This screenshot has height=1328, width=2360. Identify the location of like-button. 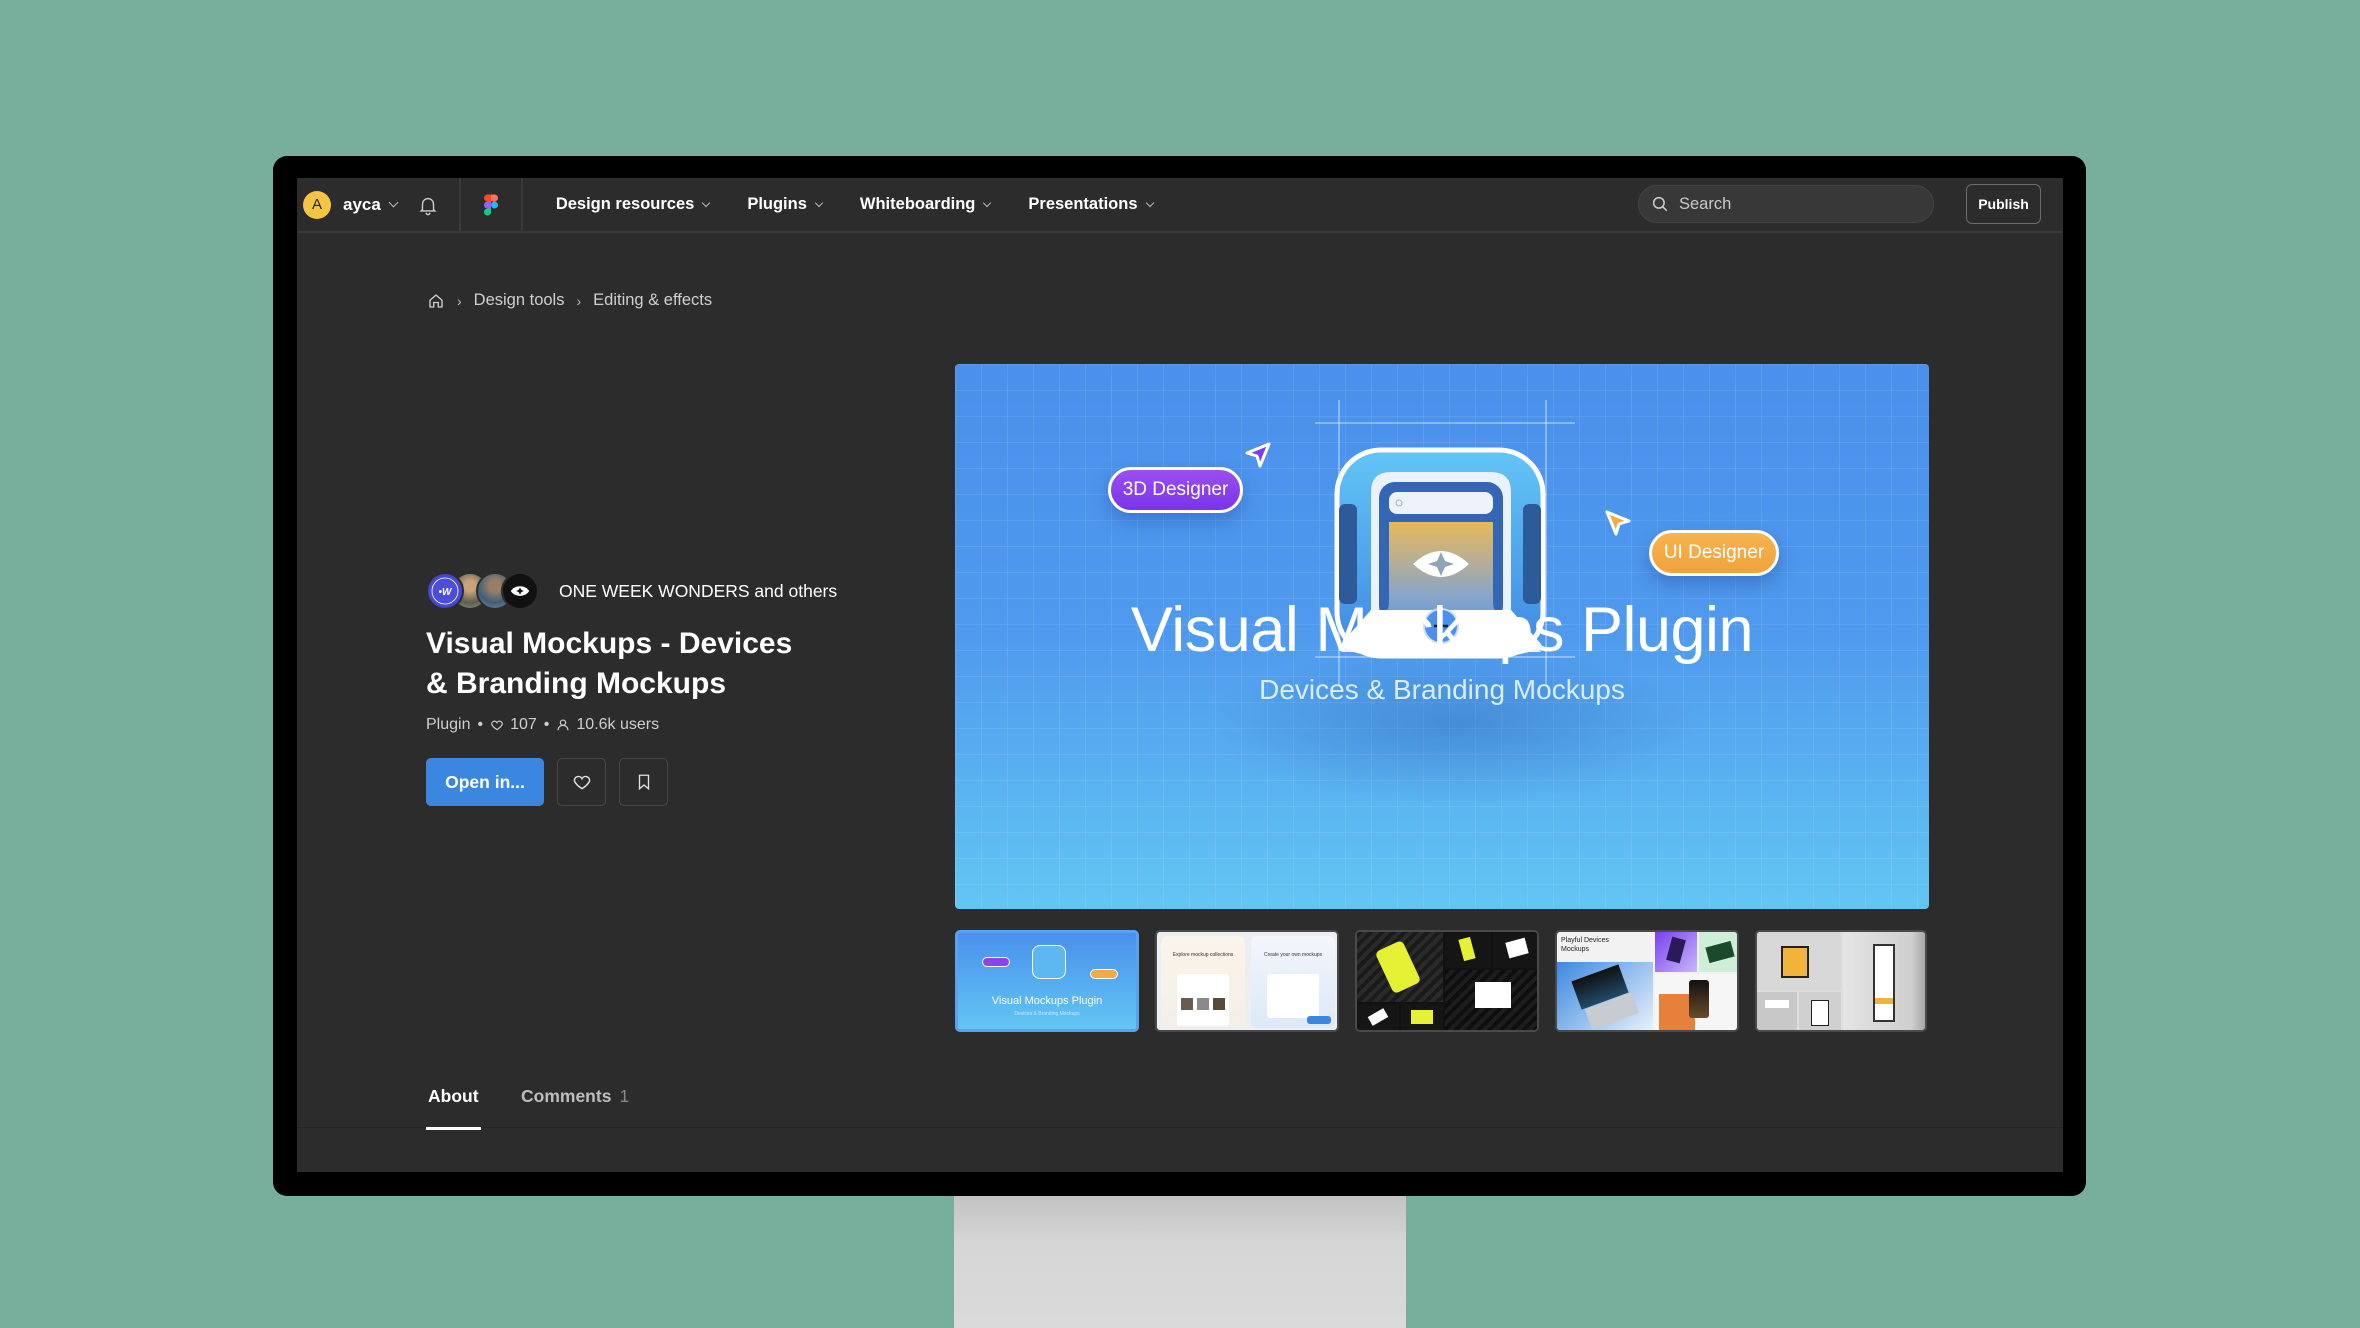
(581, 782).